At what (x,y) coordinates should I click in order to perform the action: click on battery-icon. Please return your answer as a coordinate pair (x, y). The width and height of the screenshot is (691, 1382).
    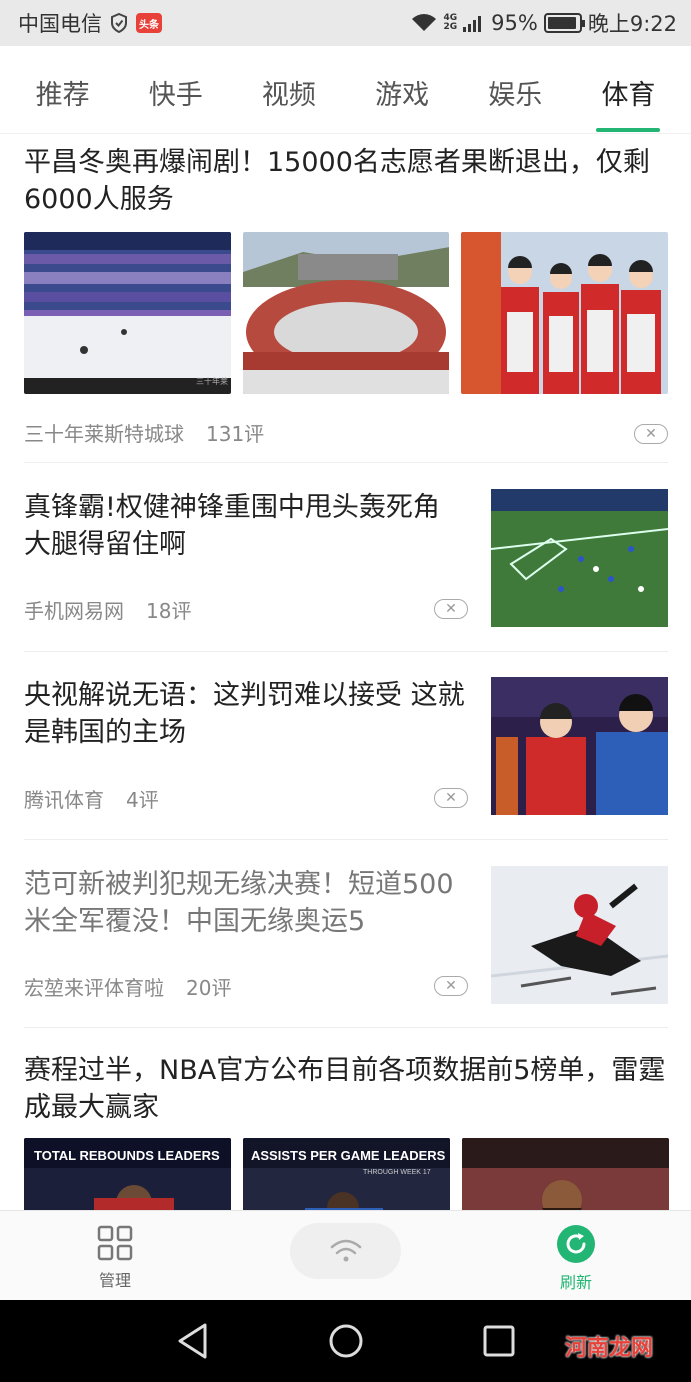
    Looking at the image, I should click on (564, 23).